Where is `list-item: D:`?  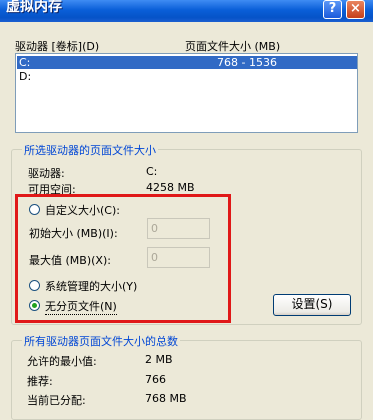
list-item: D: is located at coordinates (187, 76).